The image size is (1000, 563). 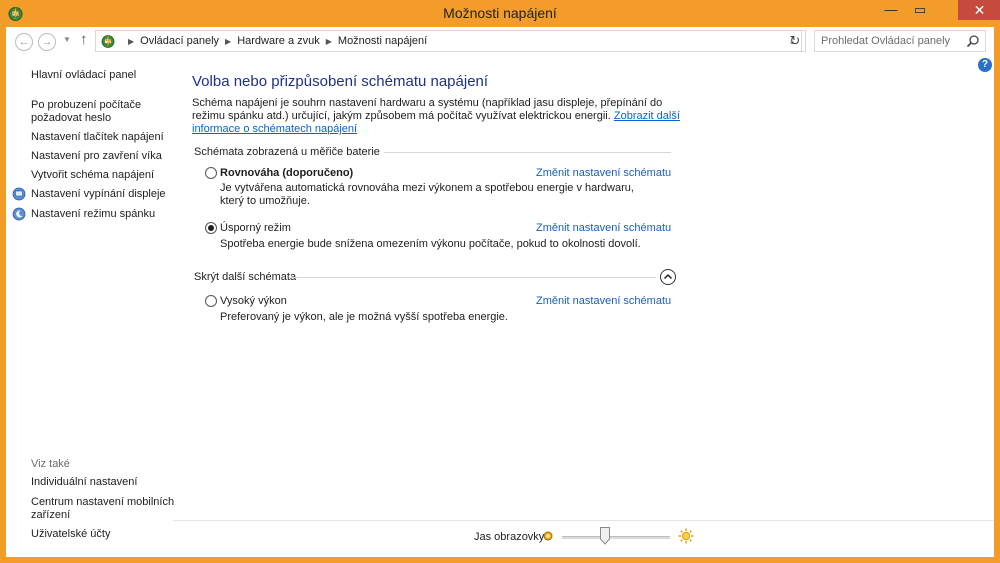 I want to click on sidebar-item-control-panel-home: Hlavní ovládací panel, so click(x=83, y=75).